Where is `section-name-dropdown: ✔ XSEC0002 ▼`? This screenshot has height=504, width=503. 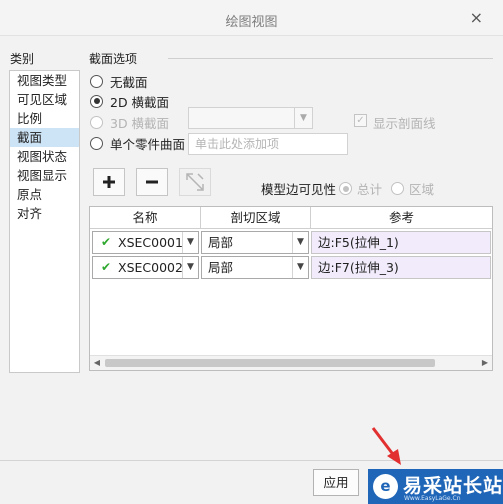
section-name-dropdown: ✔ XSEC0002 ▼ is located at coordinates (145, 267).